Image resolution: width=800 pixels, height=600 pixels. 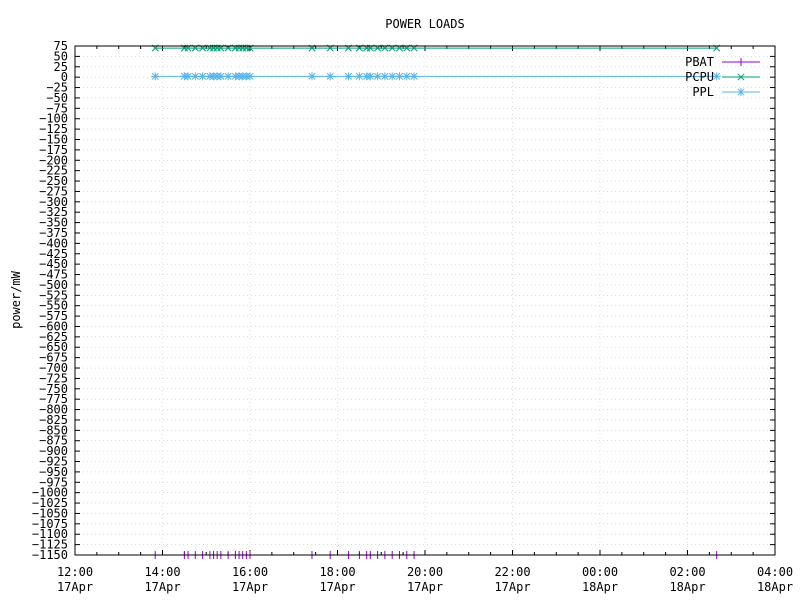 I want to click on x-tick-label-time: 14:00, so click(x=162, y=572).